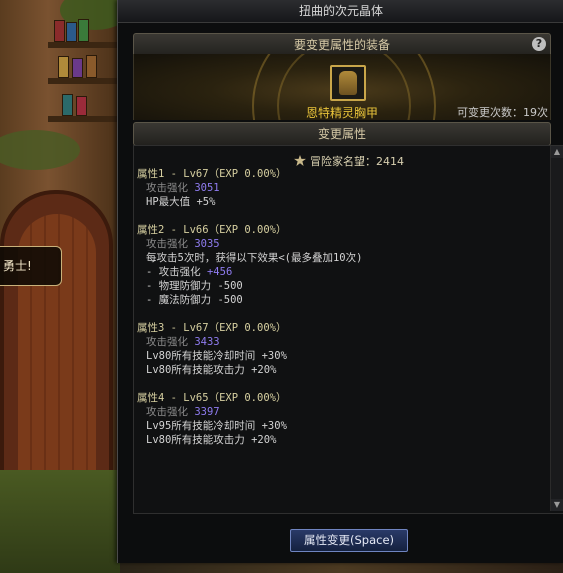  What do you see at coordinates (219, 272) in the screenshot?
I see `attribute-value: +456` at bounding box center [219, 272].